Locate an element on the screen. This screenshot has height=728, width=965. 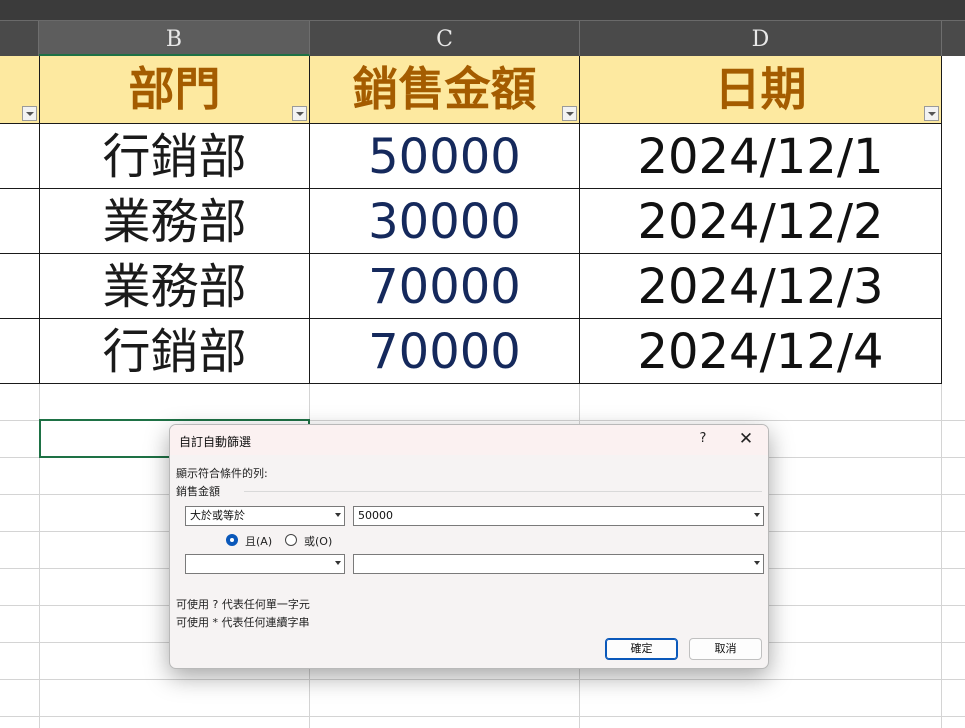
dialog-title-bar: 自訂自動篩選 ? ✕ is located at coordinates (469, 440).